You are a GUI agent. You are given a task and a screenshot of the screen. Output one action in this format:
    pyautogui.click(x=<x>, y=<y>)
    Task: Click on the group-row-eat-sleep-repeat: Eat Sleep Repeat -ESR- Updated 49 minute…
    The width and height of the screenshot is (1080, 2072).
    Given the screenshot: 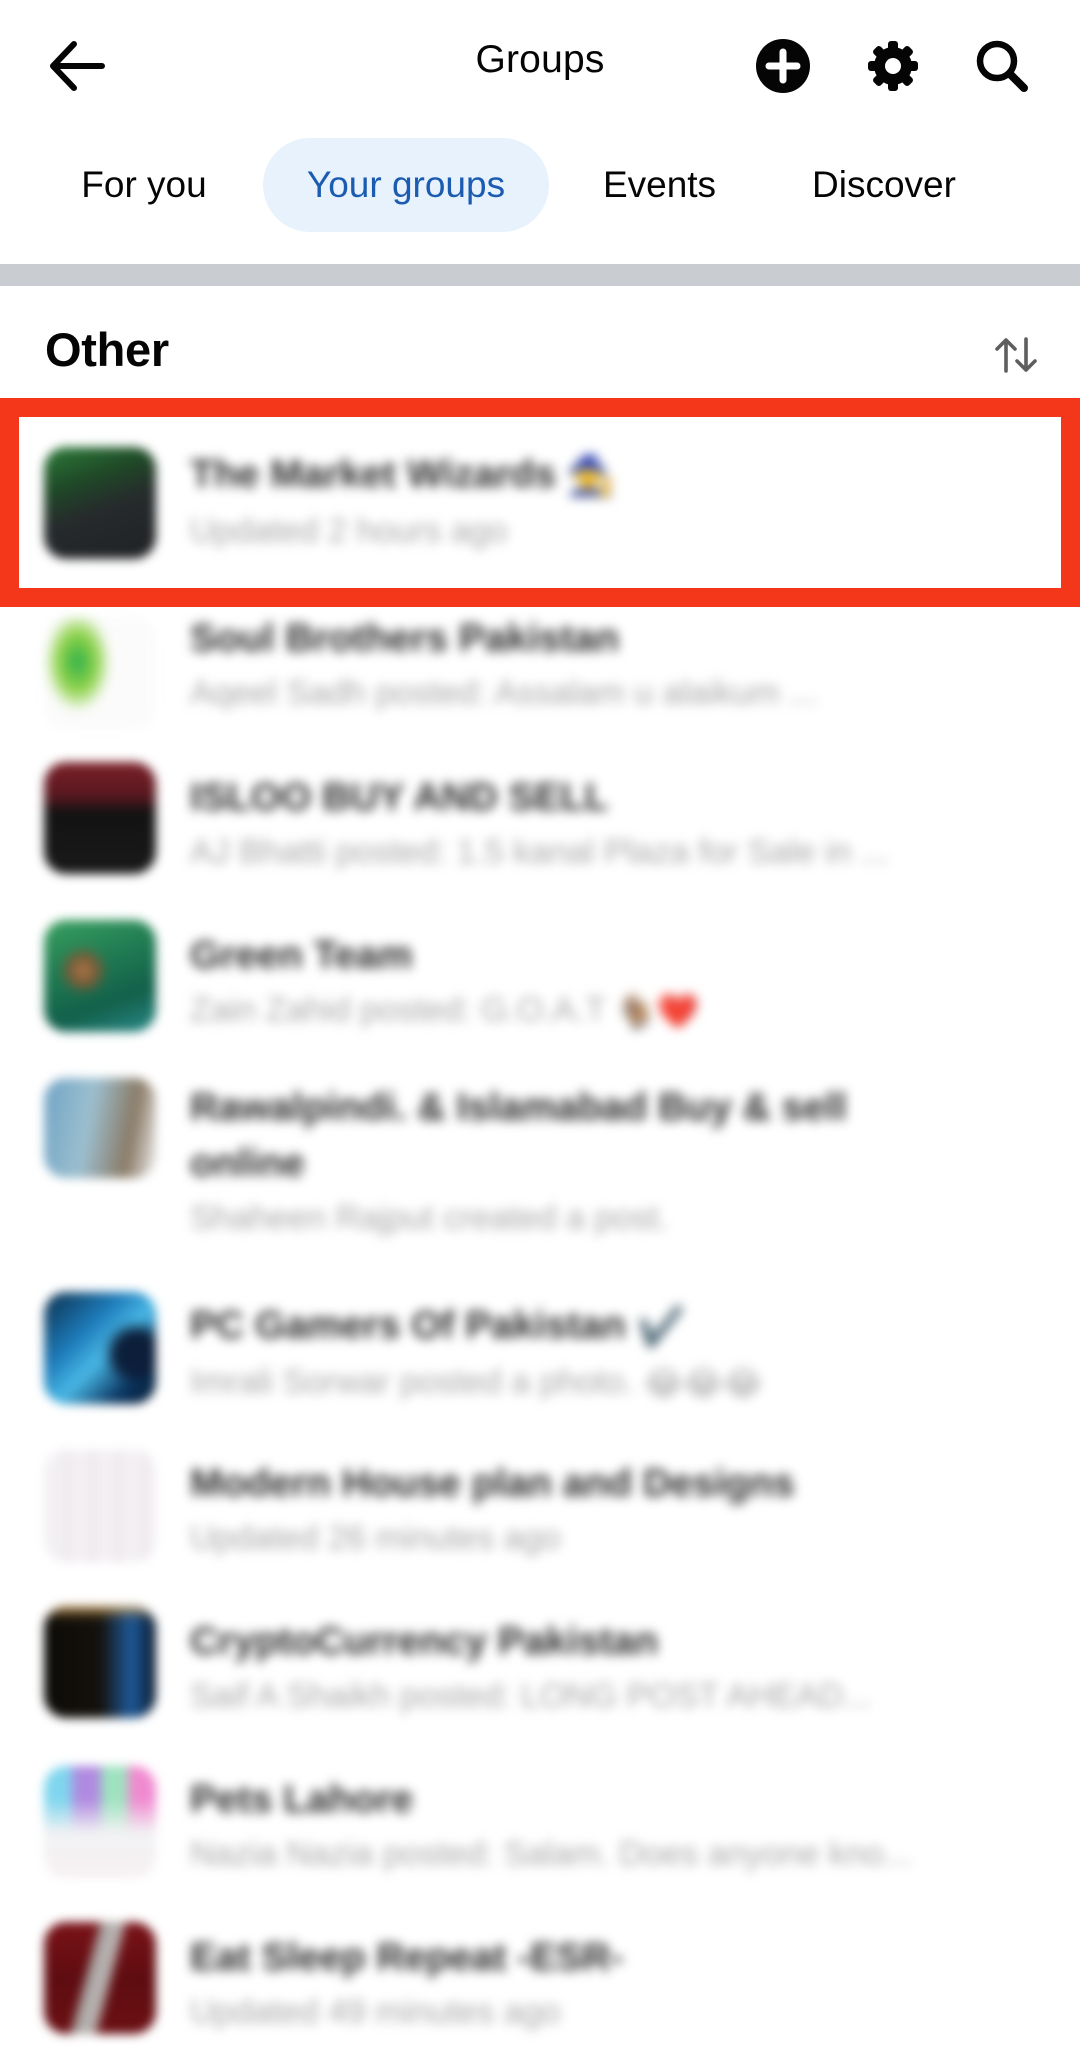 What is the action you would take?
    pyautogui.click(x=540, y=1991)
    